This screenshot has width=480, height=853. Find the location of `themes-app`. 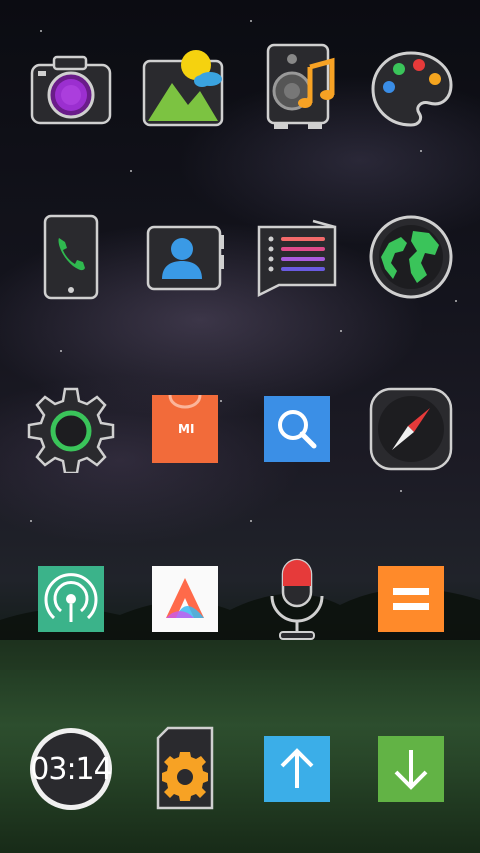

themes-app is located at coordinates (411, 89).